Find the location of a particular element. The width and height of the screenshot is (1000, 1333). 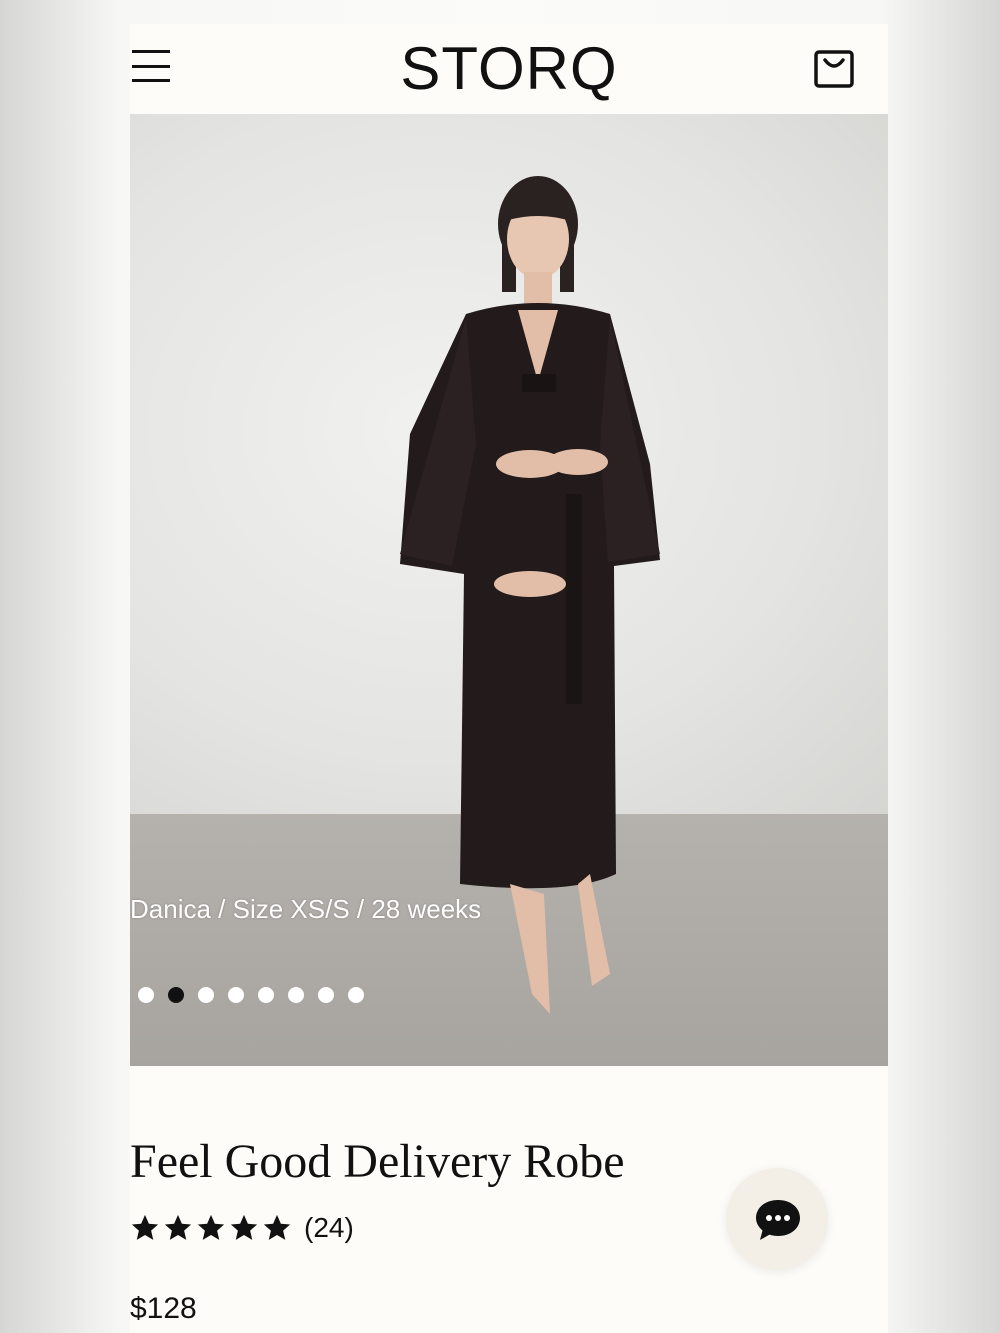

chat-button is located at coordinates (777, 1219).